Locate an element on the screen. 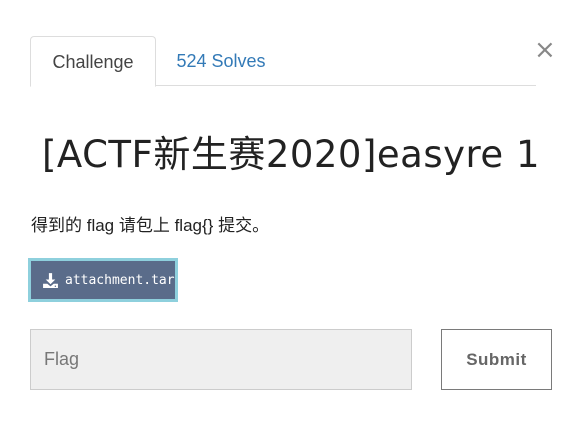 This screenshot has height=444, width=582. challenge-title: [ACTF新生赛2020]easyre 1 is located at coordinates (291, 154).